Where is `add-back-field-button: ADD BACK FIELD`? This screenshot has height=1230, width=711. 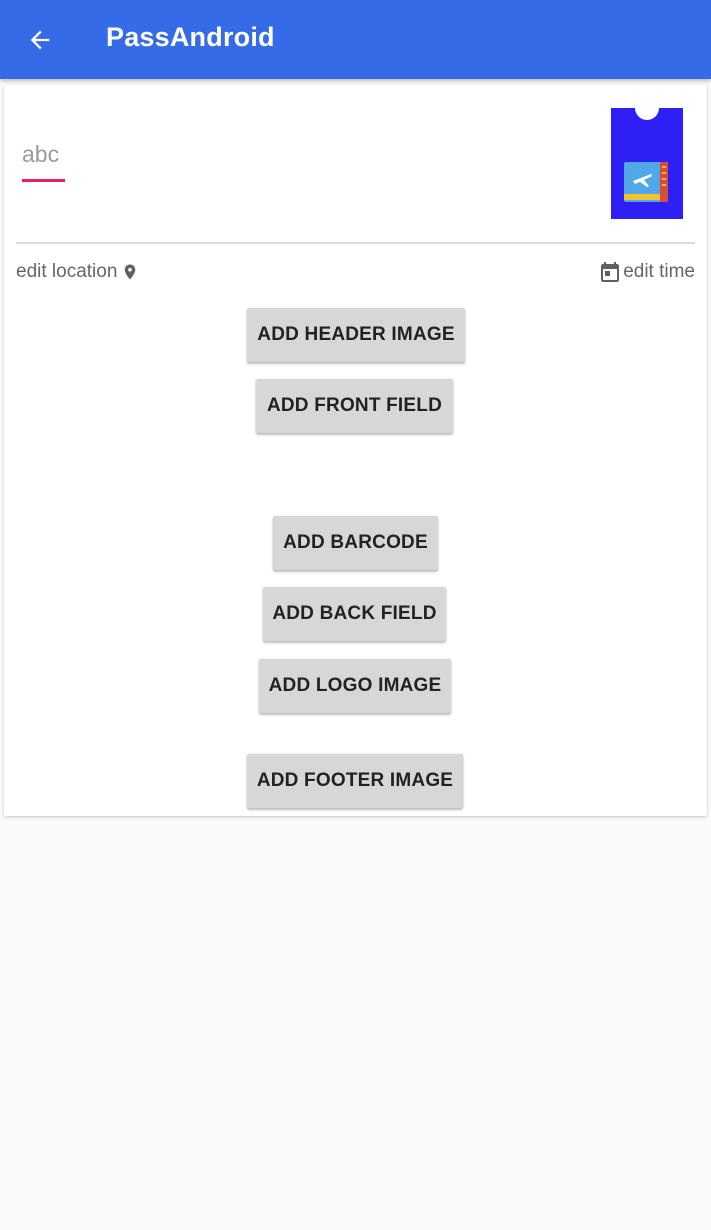
add-back-field-button: ADD BACK FIELD is located at coordinates (354, 614).